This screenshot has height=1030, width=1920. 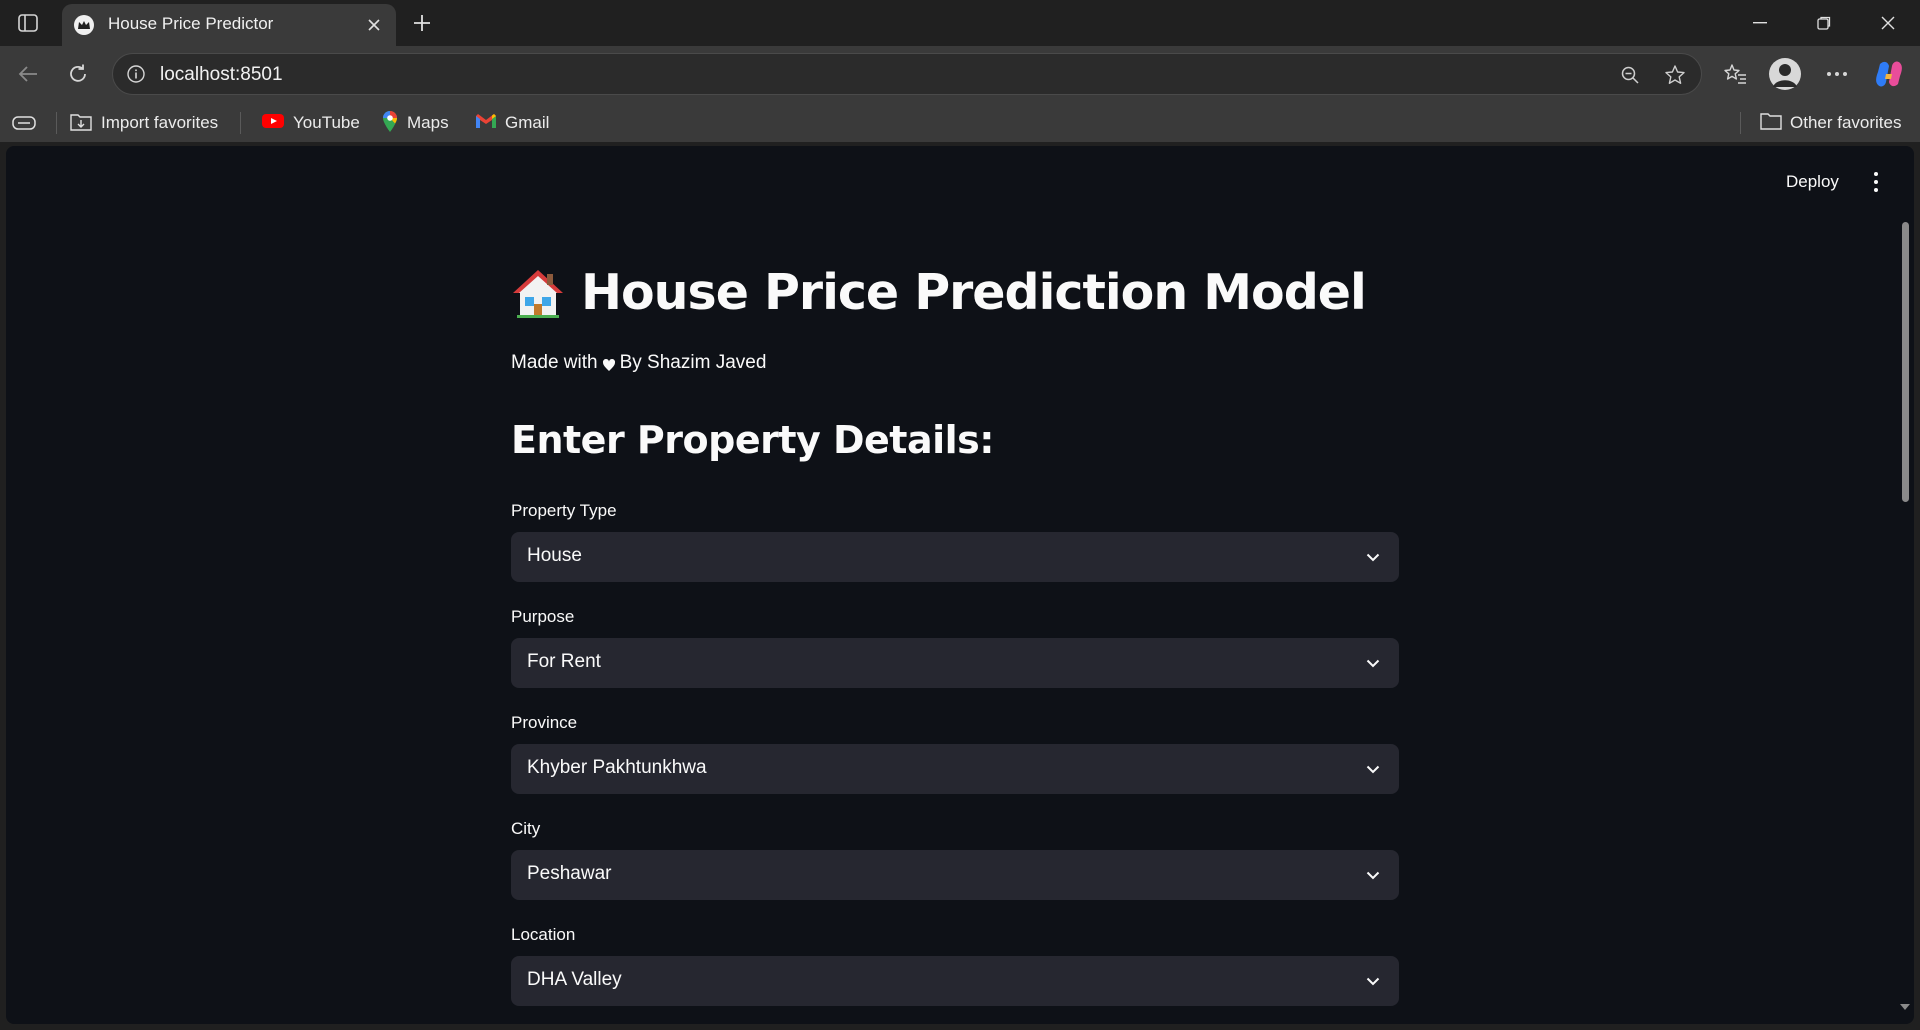 I want to click on location-label: Location, so click(x=543, y=934).